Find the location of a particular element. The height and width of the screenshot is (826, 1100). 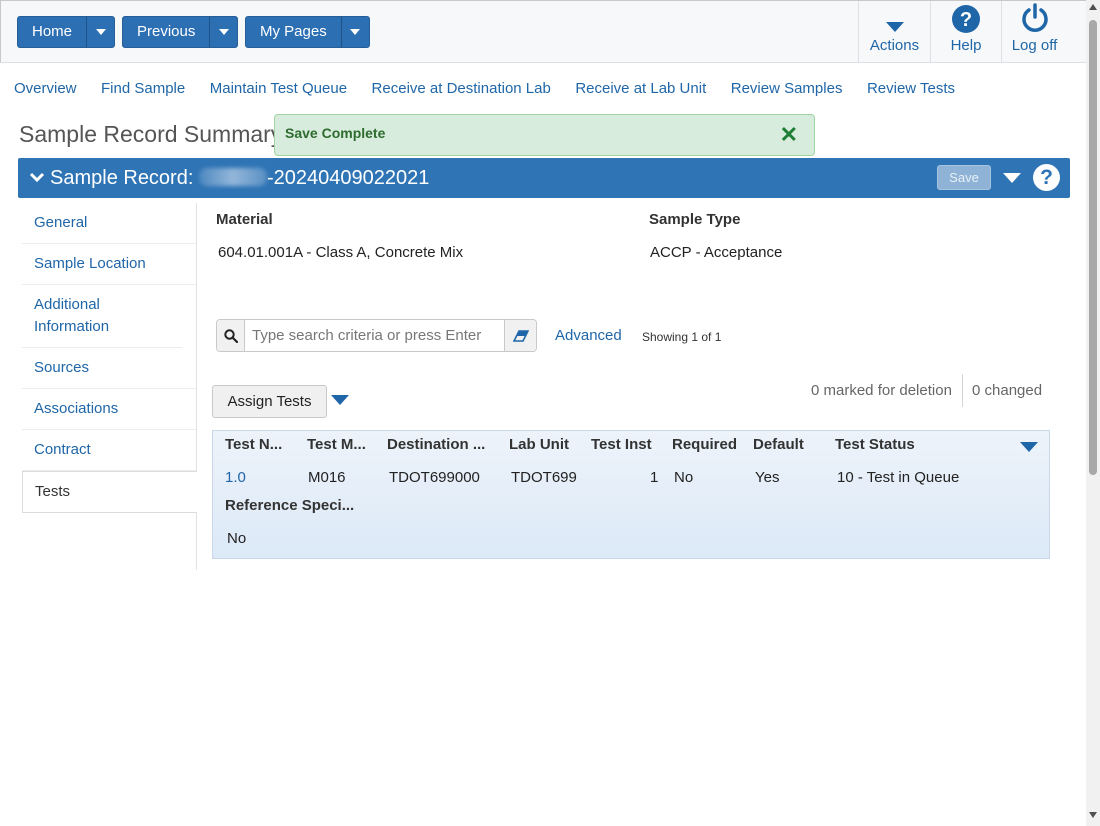

nav-link-receive-lab-unit: Receive at Lab Unit is located at coordinates (640, 90).